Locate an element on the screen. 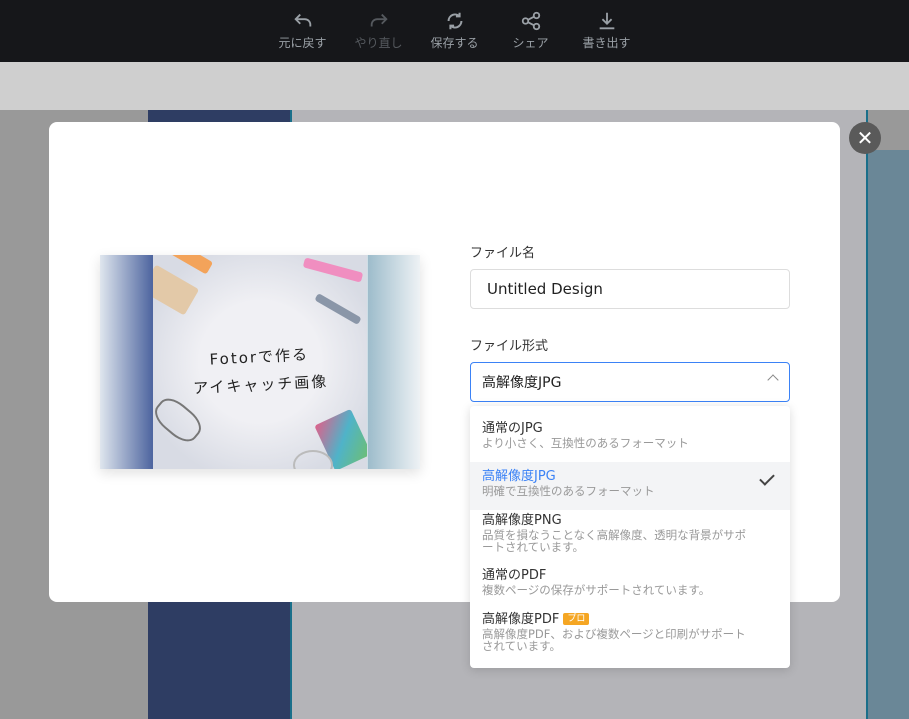 The width and height of the screenshot is (909, 719). option-hd-jpg: 高解像度JPG 明確で互換性のあるフォーマット is located at coordinates (630, 486).